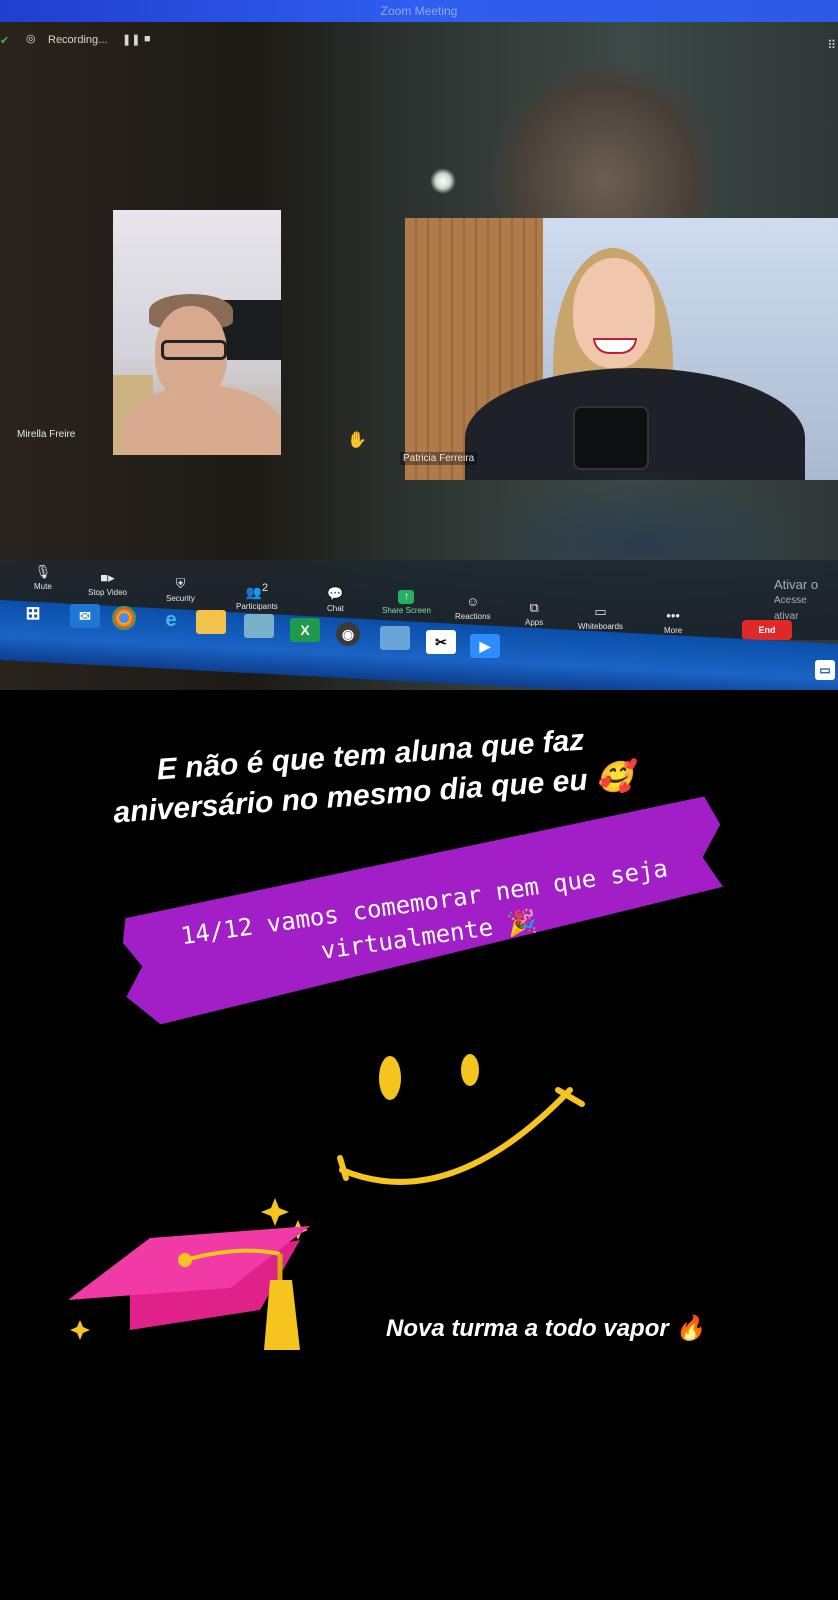  Describe the element at coordinates (124, 618) in the screenshot. I see `chrome-icon` at that location.